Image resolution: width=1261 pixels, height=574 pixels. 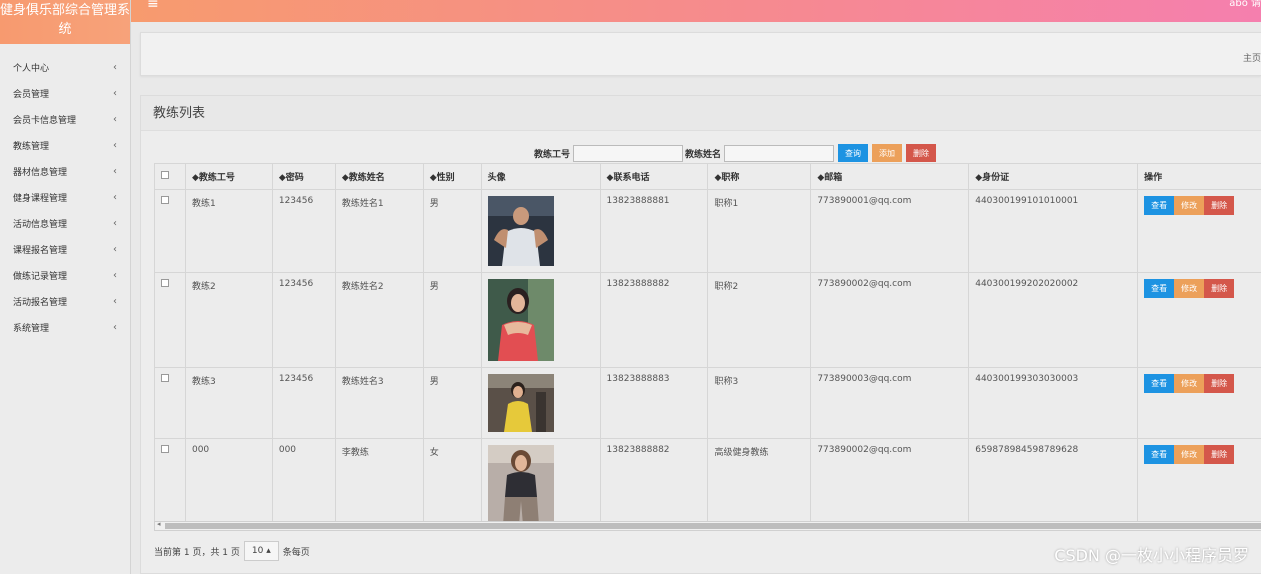 I want to click on page-size-select: 10 ▴, so click(x=261, y=551).